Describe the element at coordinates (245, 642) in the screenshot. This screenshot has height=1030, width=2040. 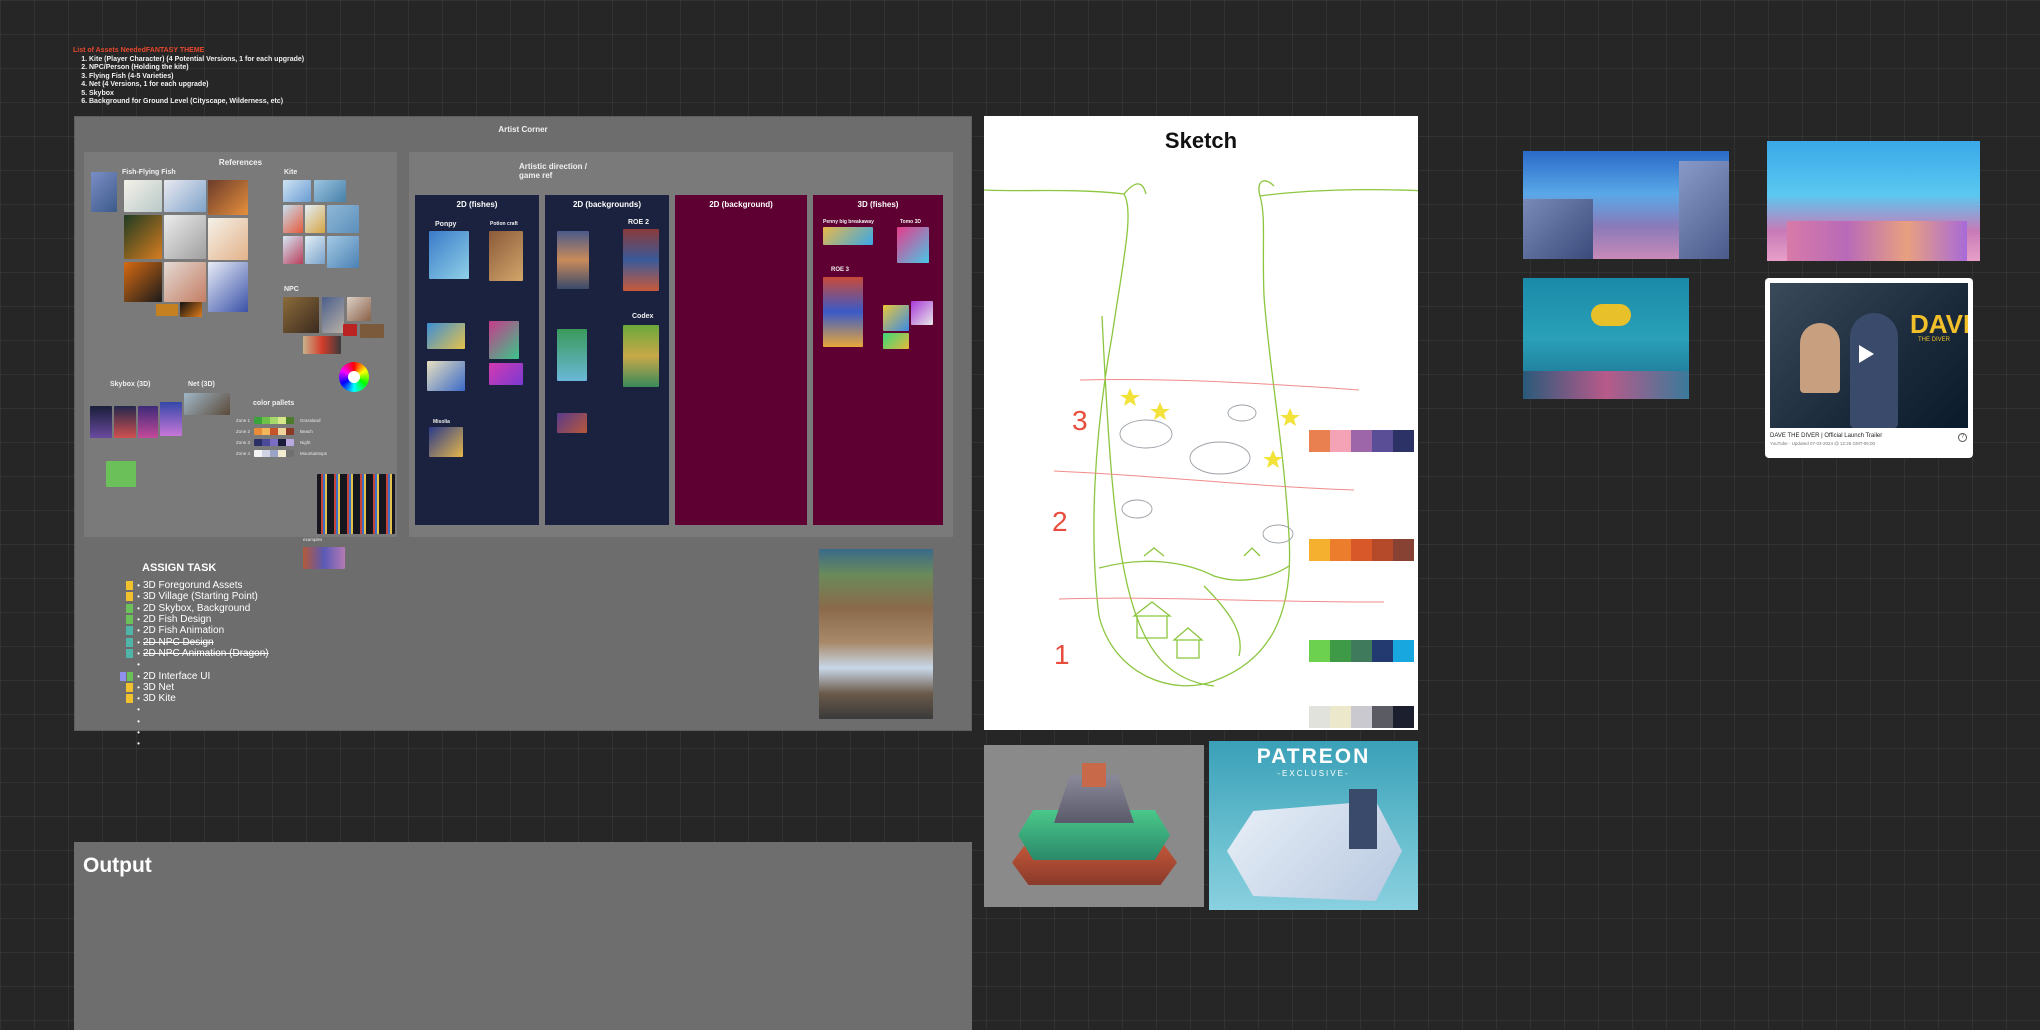
I see `task-item: • 2D NPC Design` at that location.